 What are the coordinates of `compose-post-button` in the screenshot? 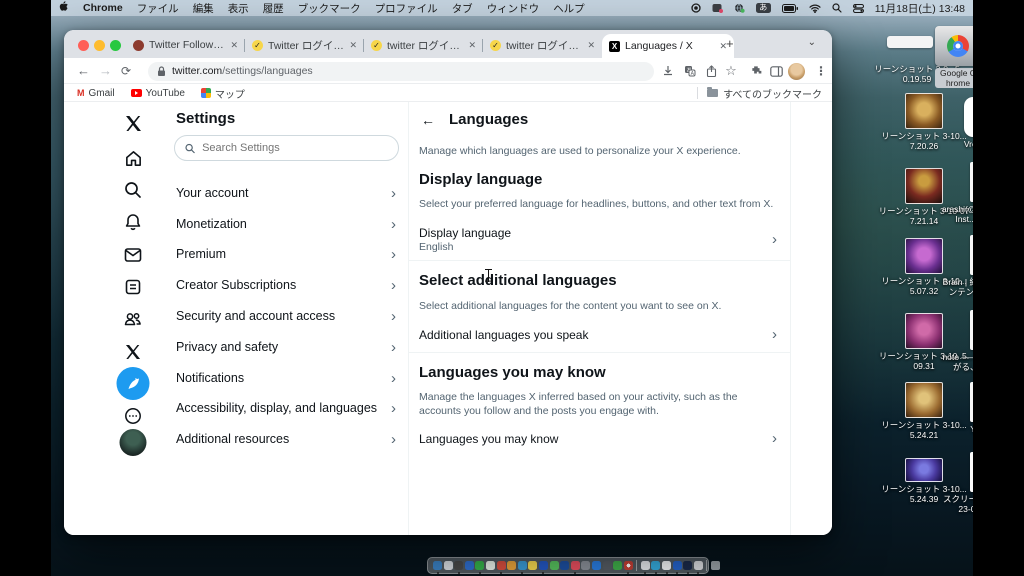 It's located at (133, 383).